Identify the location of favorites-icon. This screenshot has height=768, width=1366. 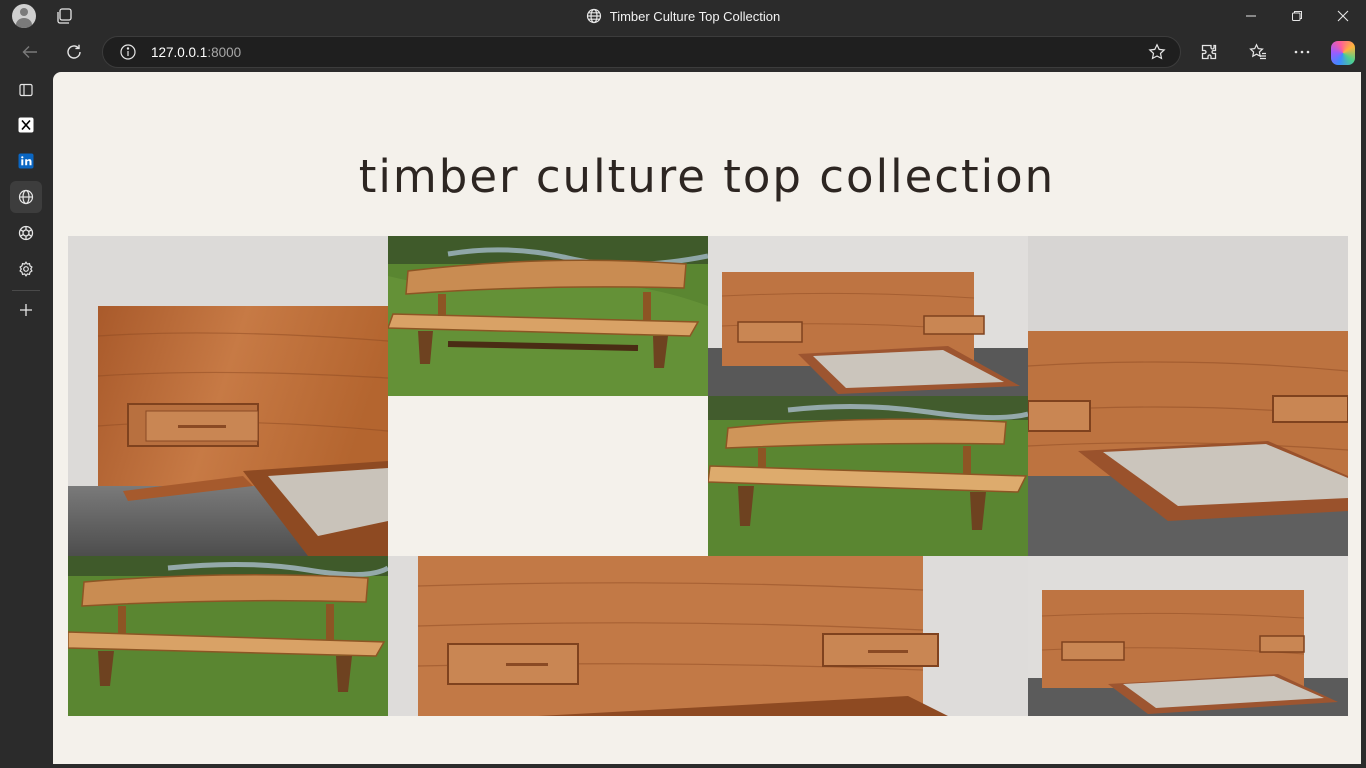
(1258, 52).